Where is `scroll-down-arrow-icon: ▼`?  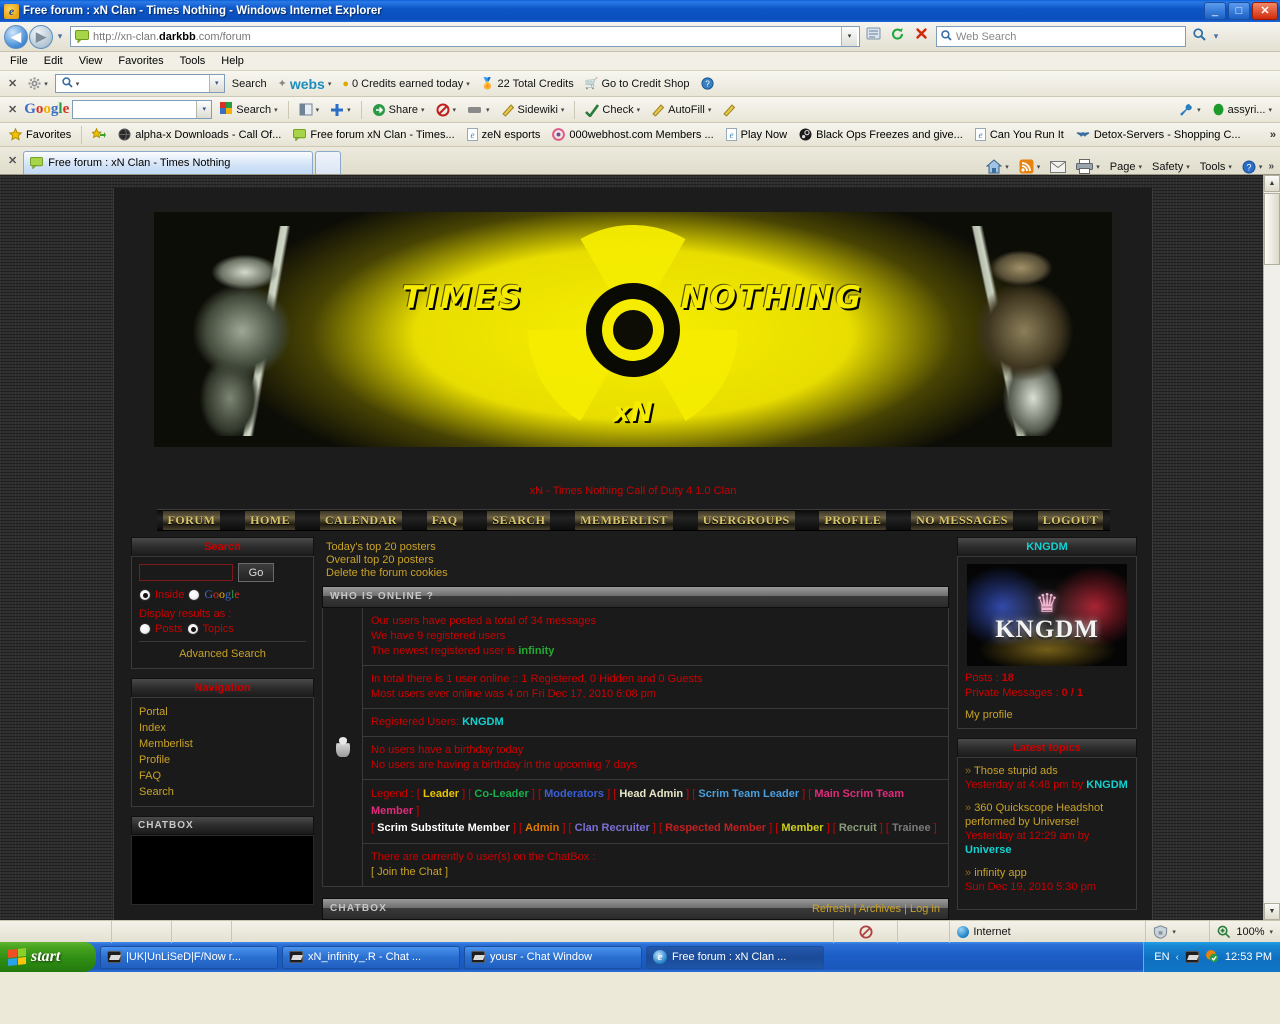 scroll-down-arrow-icon: ▼ is located at coordinates (1272, 911).